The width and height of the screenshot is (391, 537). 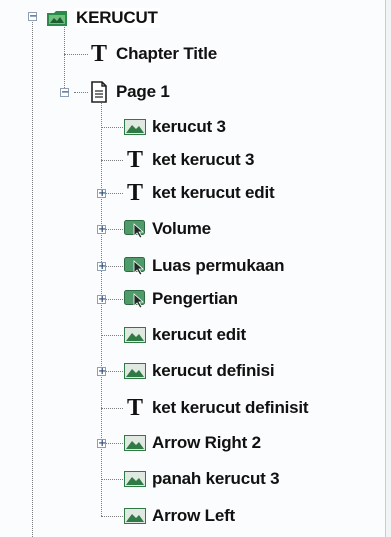 I want to click on tree-item-volume: Volume, so click(x=167, y=229).